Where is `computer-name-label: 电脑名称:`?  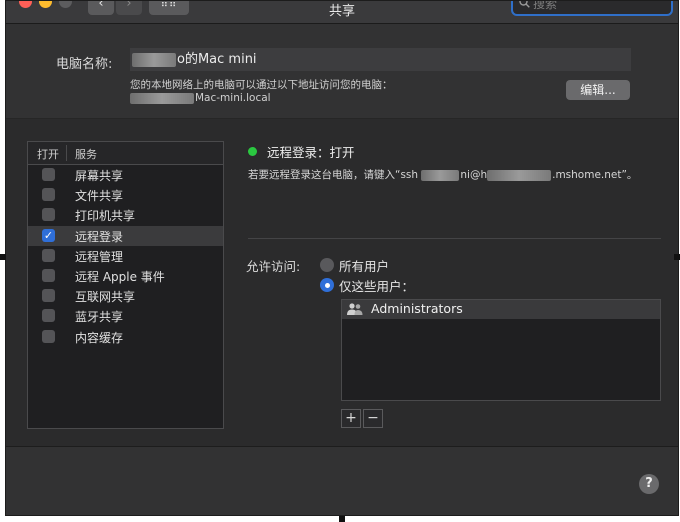 computer-name-label: 电脑名称: is located at coordinates (84, 64).